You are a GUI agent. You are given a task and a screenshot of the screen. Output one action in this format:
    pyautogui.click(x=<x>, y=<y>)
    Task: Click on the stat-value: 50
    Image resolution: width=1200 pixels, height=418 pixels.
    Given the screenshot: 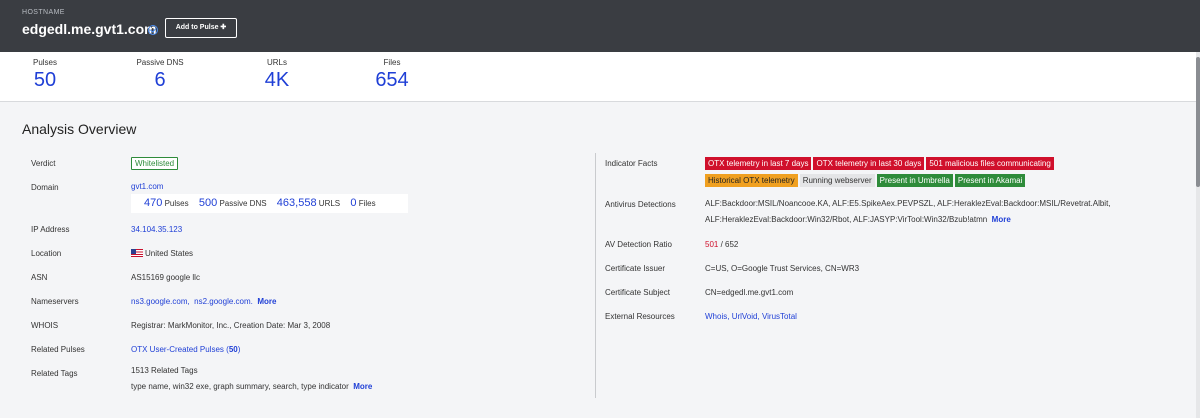 What is the action you would take?
    pyautogui.click(x=45, y=80)
    